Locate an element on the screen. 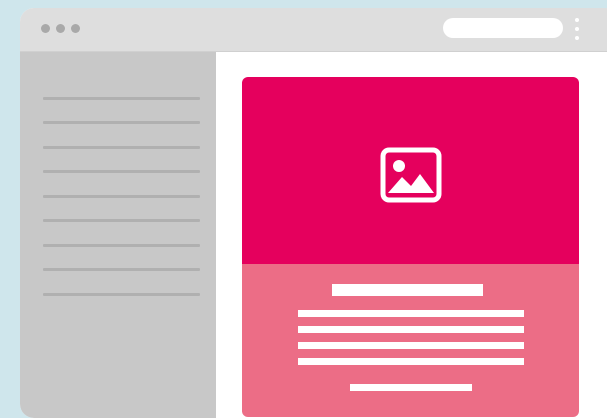 The height and width of the screenshot is (418, 607). image-icon is located at coordinates (411, 175).